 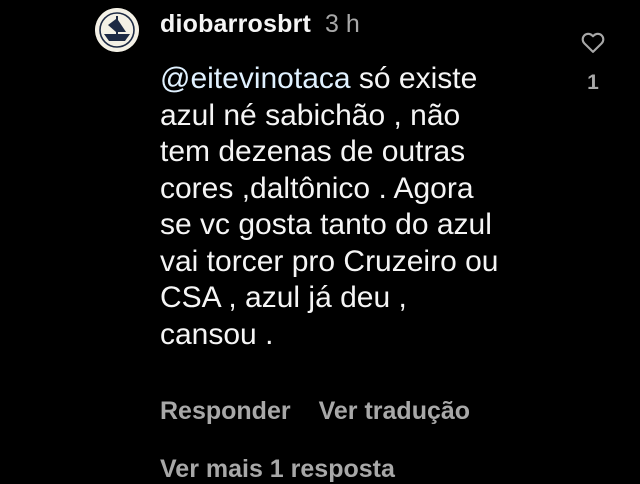 I want to click on comment-header: diobarrosbrt 3 h, so click(x=260, y=27).